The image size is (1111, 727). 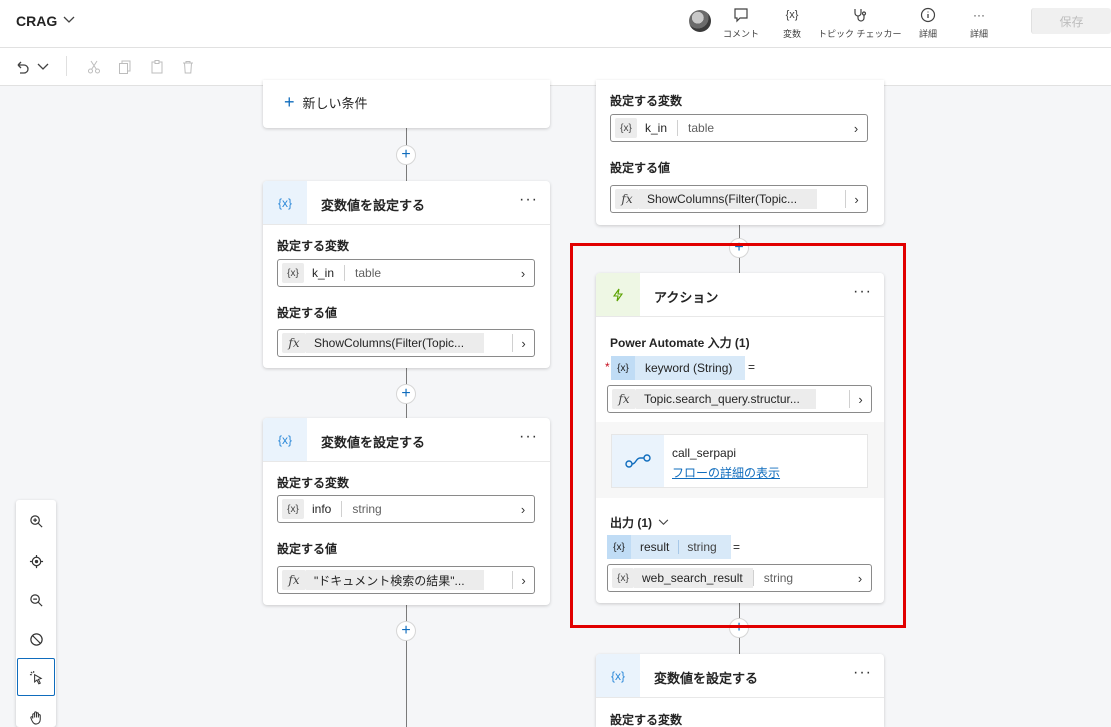 I want to click on select-tool-button, so click(x=36, y=677).